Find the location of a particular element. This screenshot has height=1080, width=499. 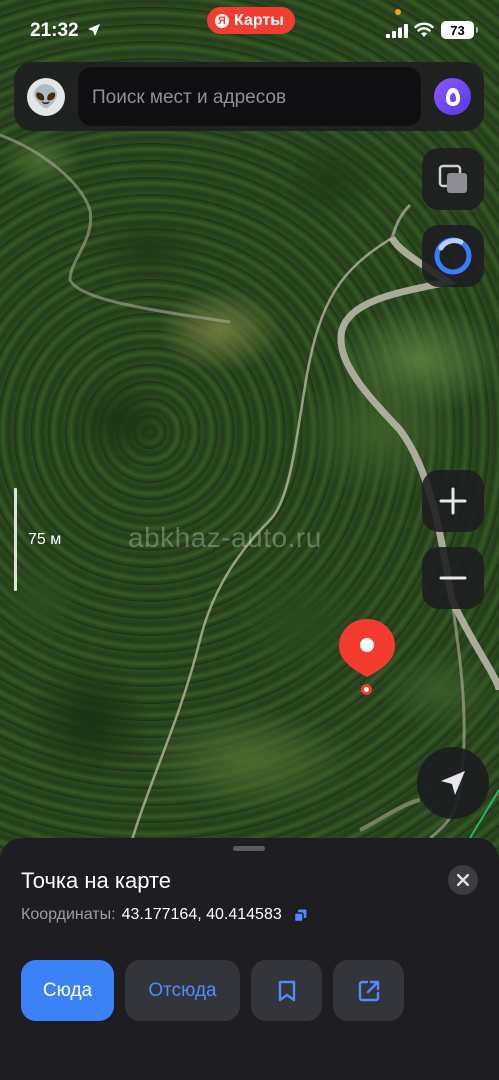

alice-ring-icon is located at coordinates (453, 256).